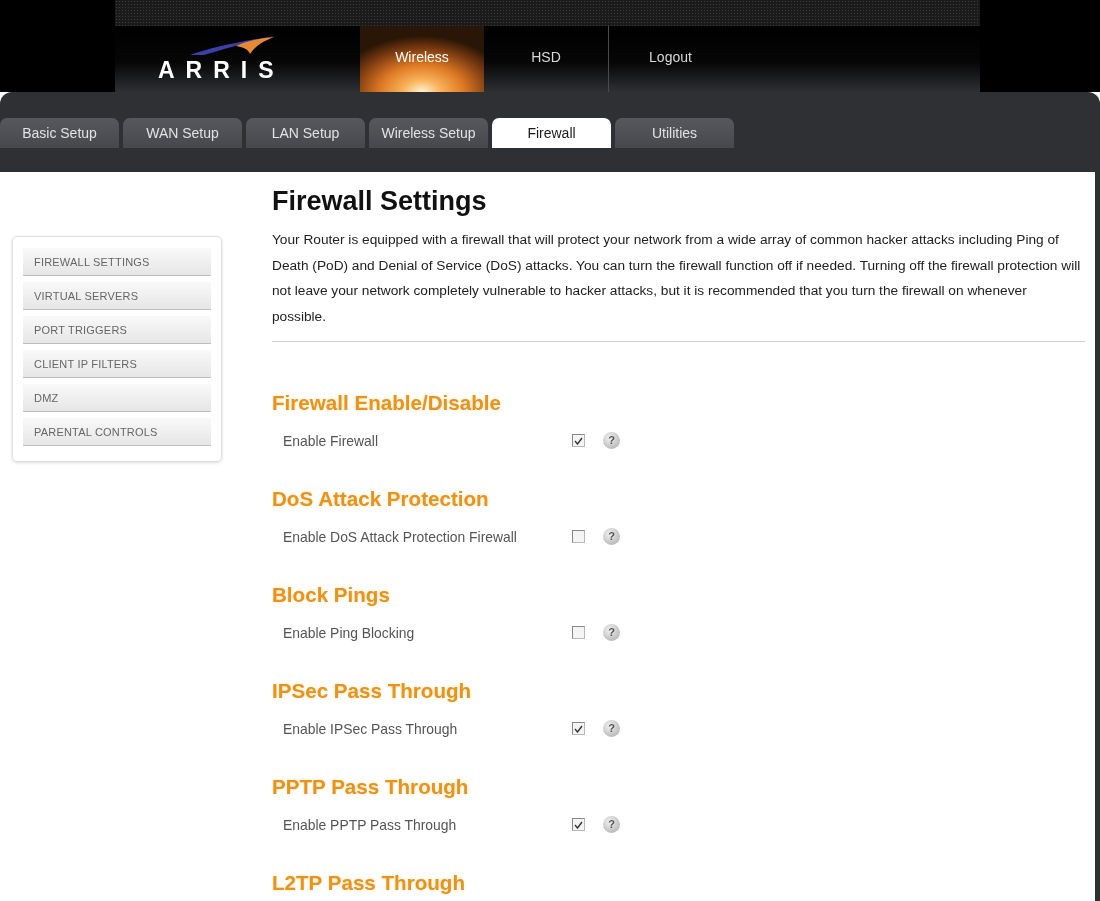 The image size is (1100, 901). I want to click on tab: WAN Setup, so click(182, 133).